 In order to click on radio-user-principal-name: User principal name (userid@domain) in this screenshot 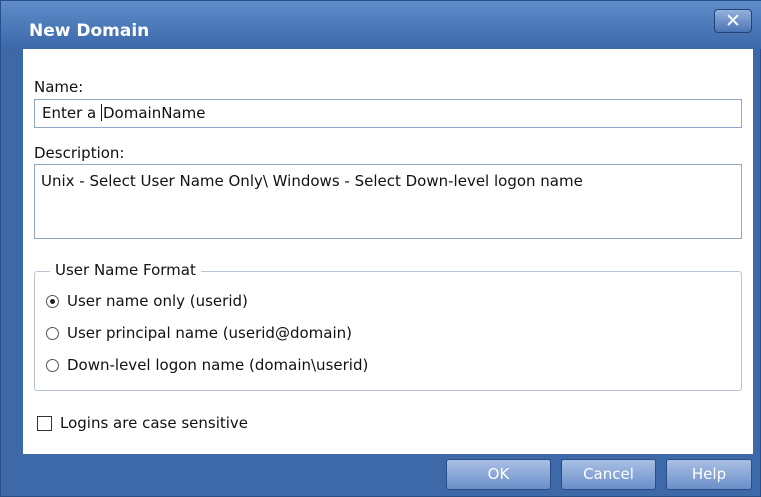, I will do `click(199, 333)`.